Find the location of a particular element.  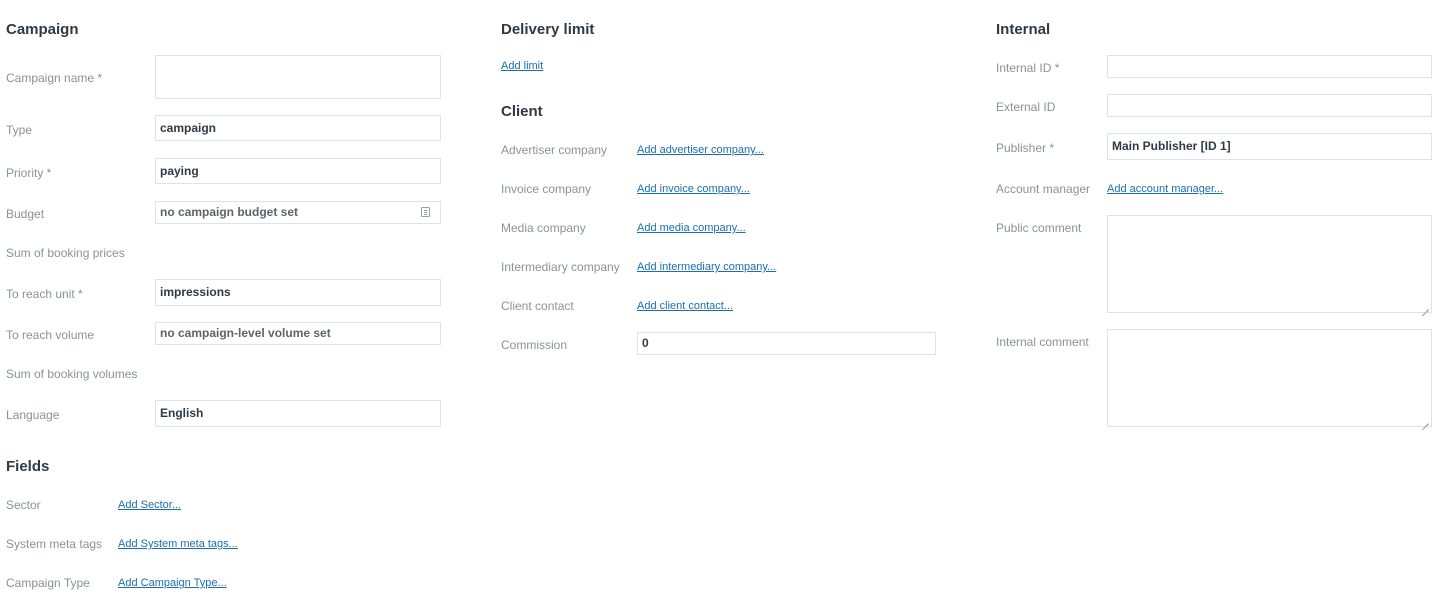

calendar-icon is located at coordinates (425, 212).